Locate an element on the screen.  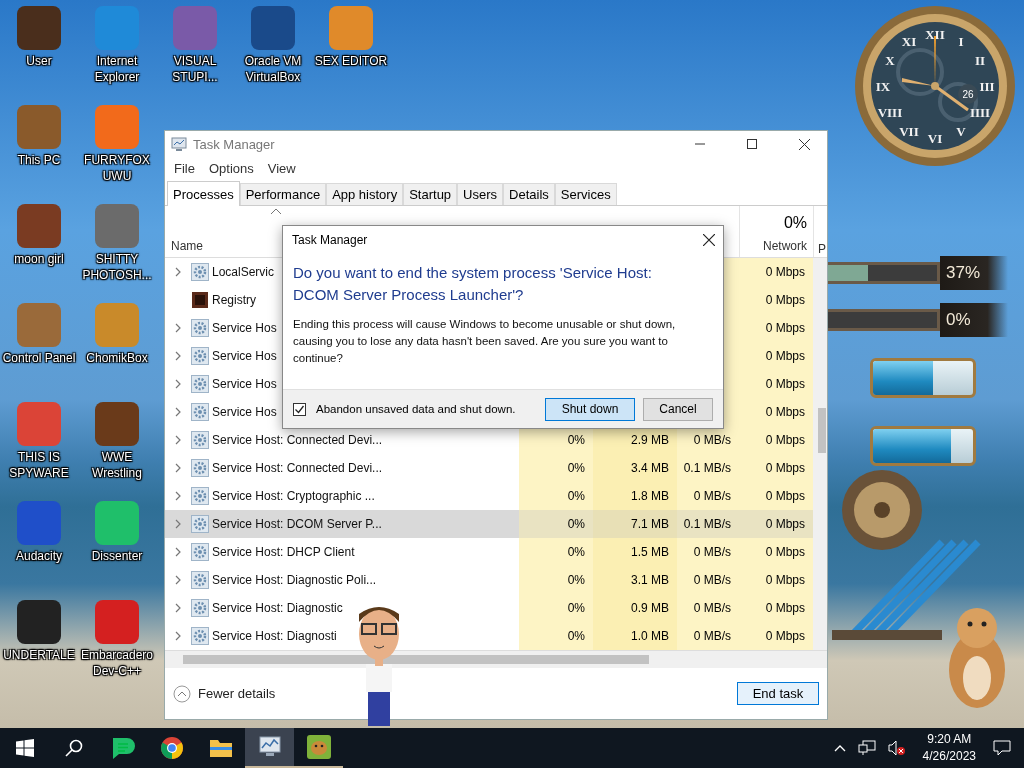
tab: Details is located at coordinates (529, 194).